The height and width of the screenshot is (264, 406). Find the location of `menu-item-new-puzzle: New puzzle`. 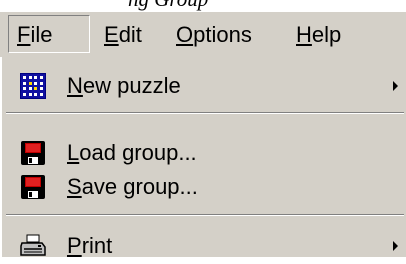

menu-item-new-puzzle: New puzzle is located at coordinates (204, 86).